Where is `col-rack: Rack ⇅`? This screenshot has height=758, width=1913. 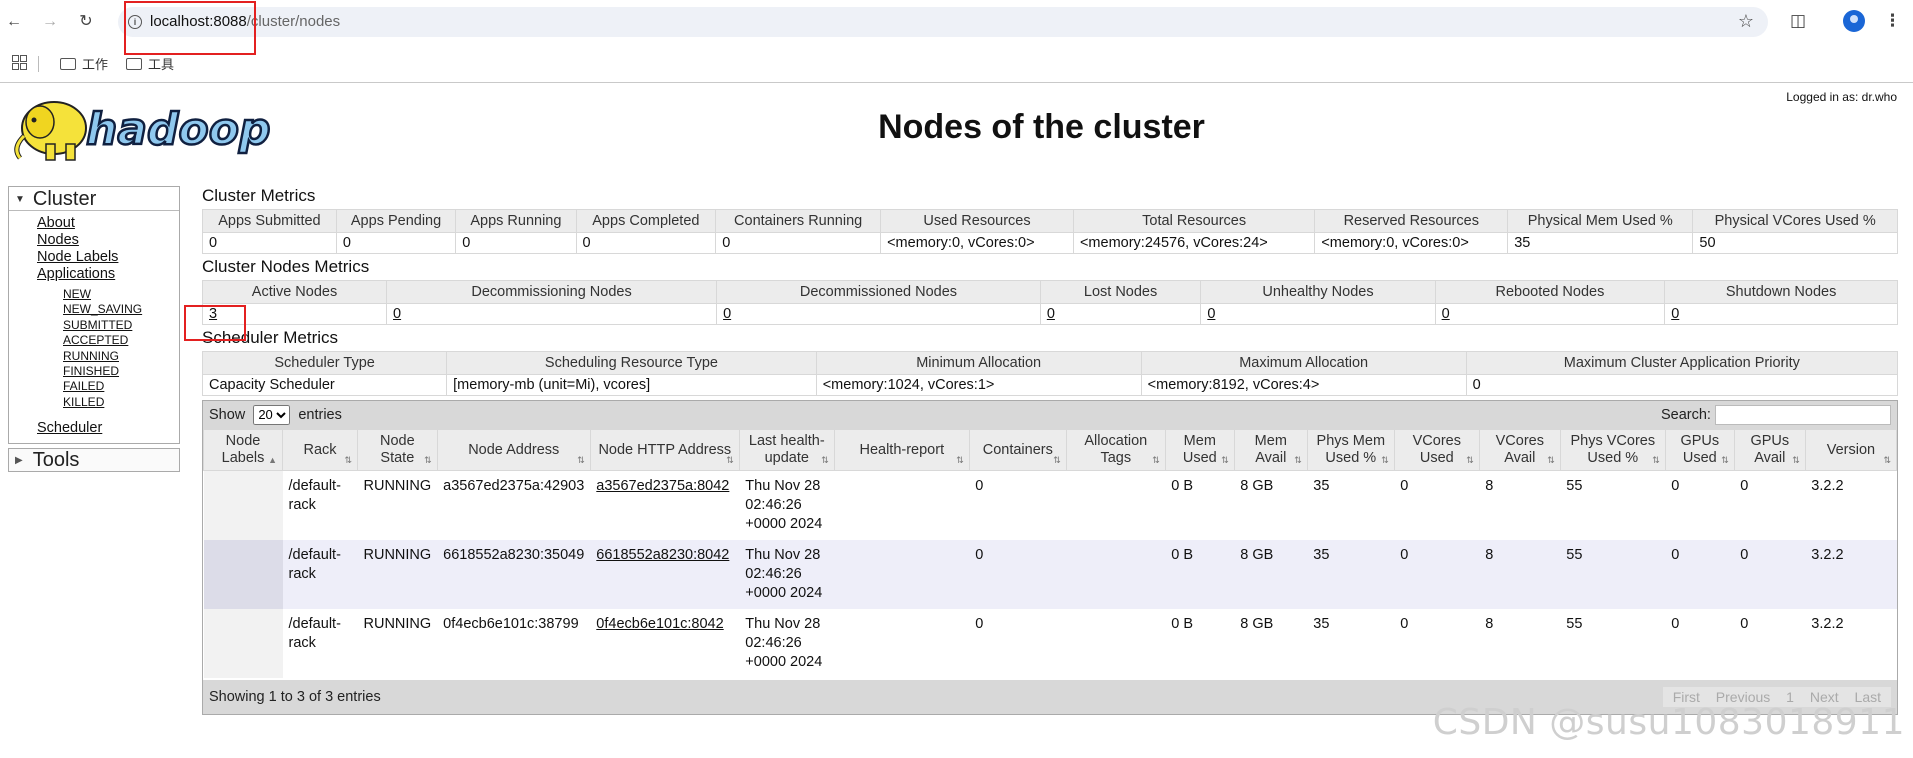 col-rack: Rack ⇅ is located at coordinates (320, 450).